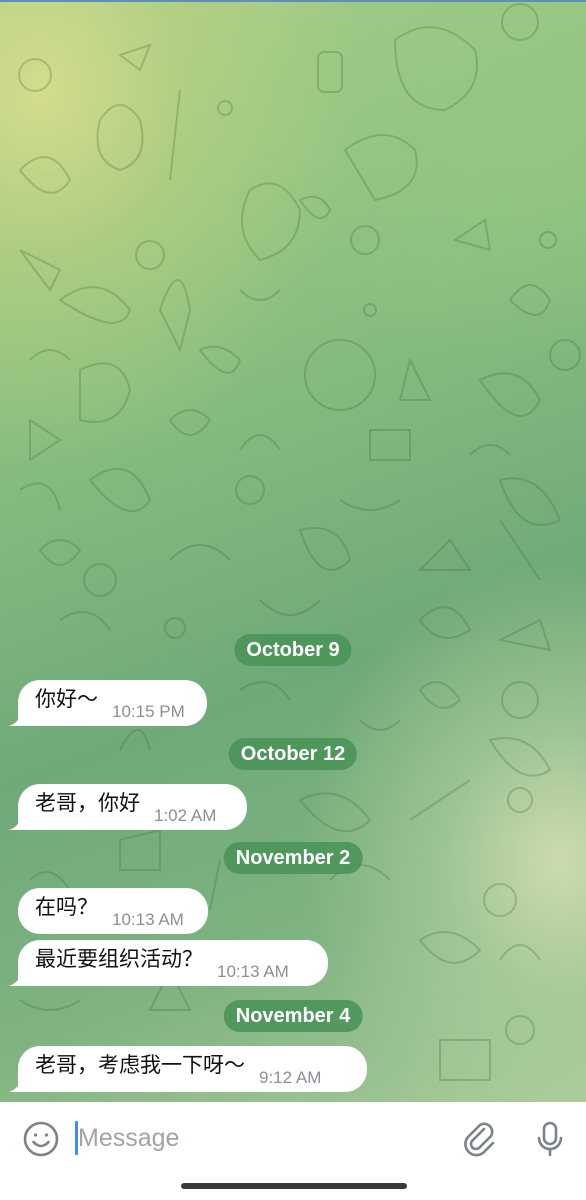  I want to click on emoji-button, so click(41, 1139).